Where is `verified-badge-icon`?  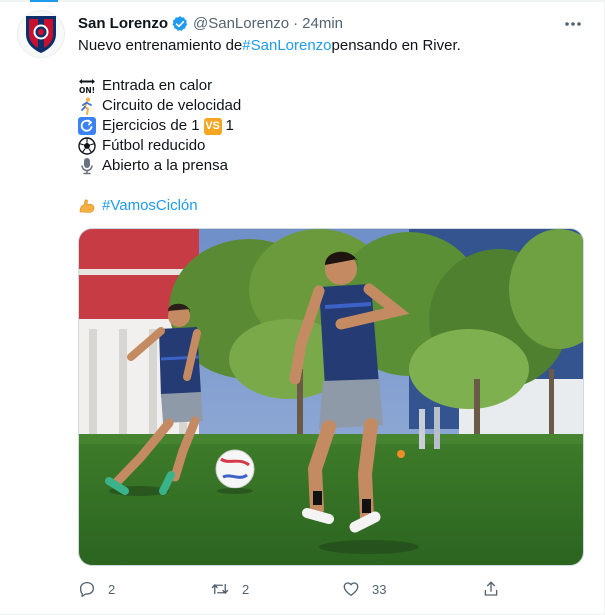 verified-badge-icon is located at coordinates (180, 24).